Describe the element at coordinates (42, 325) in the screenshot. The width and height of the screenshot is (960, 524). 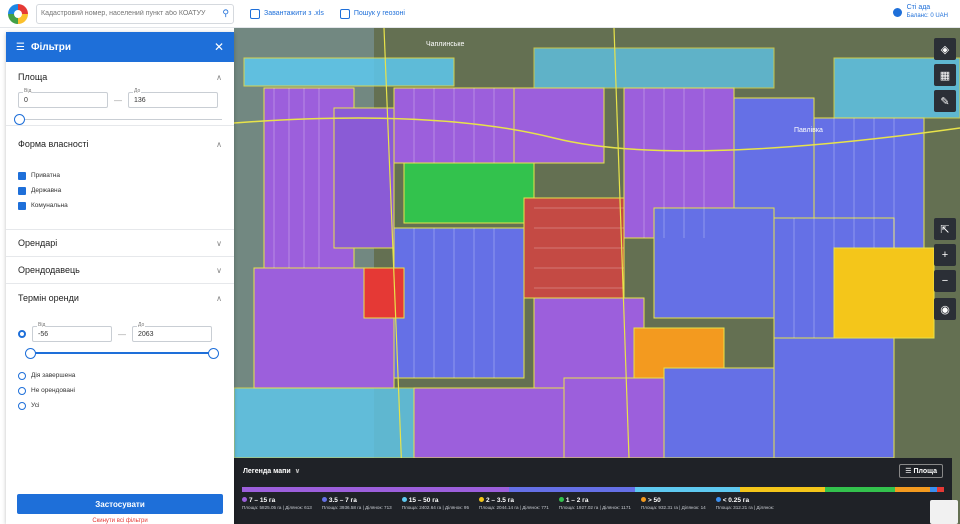
I see `lease-from-label: Від` at that location.